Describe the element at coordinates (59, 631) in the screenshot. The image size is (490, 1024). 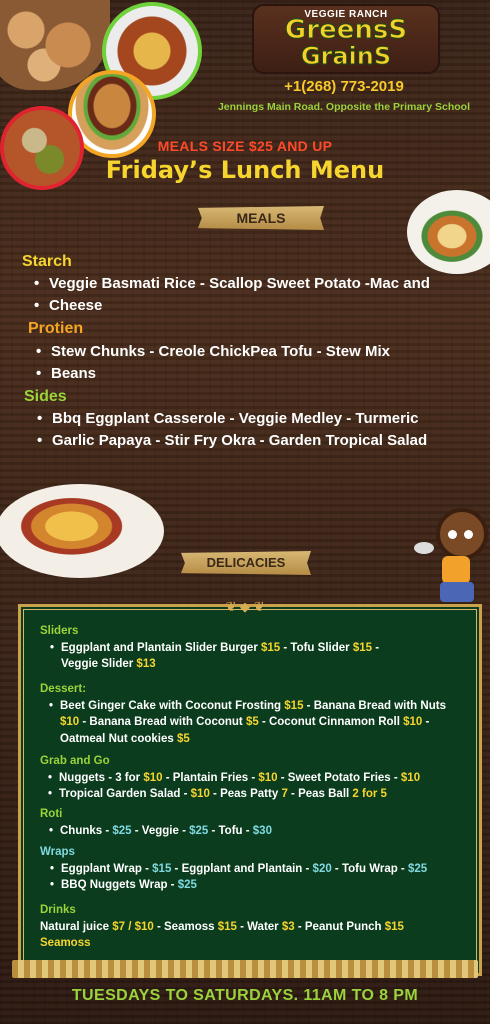
I see `sliders-heading: Sliders` at that location.